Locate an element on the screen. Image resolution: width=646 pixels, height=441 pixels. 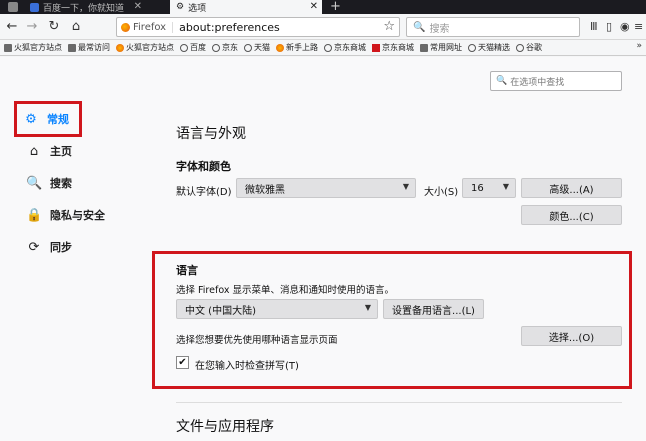
search-placeholder: 搜索 is located at coordinates (439, 29).